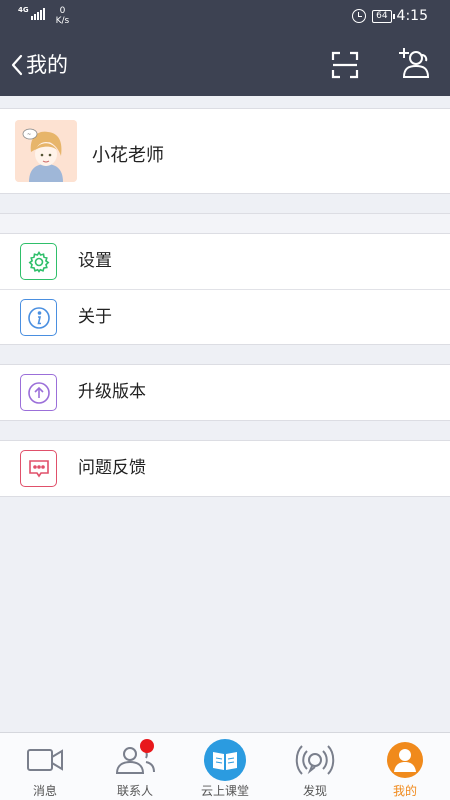 The width and height of the screenshot is (450, 800). I want to click on tab-label-discover: 发现, so click(314, 791).